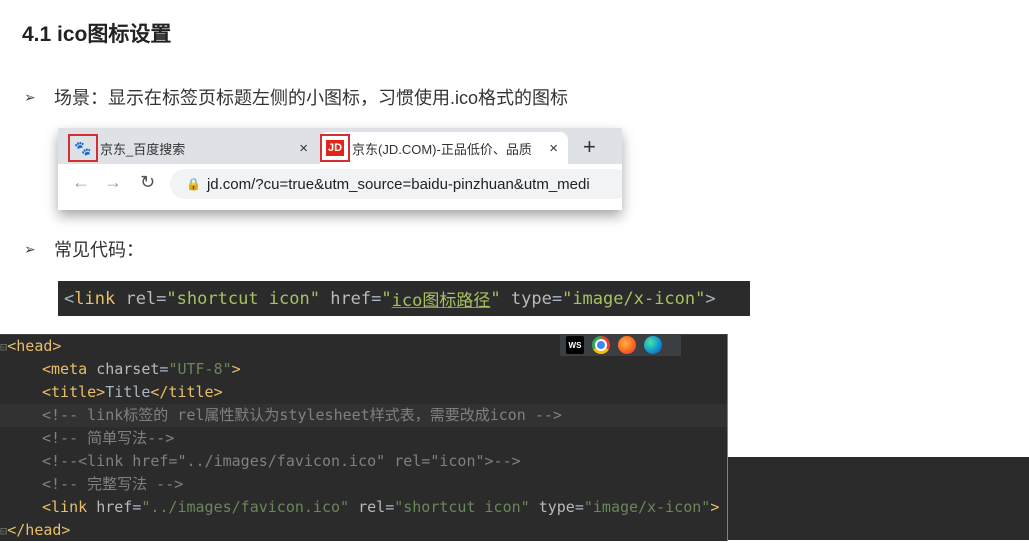 The image size is (1029, 543). What do you see at coordinates (113, 182) in the screenshot?
I see `forward-arrow-icon: →` at bounding box center [113, 182].